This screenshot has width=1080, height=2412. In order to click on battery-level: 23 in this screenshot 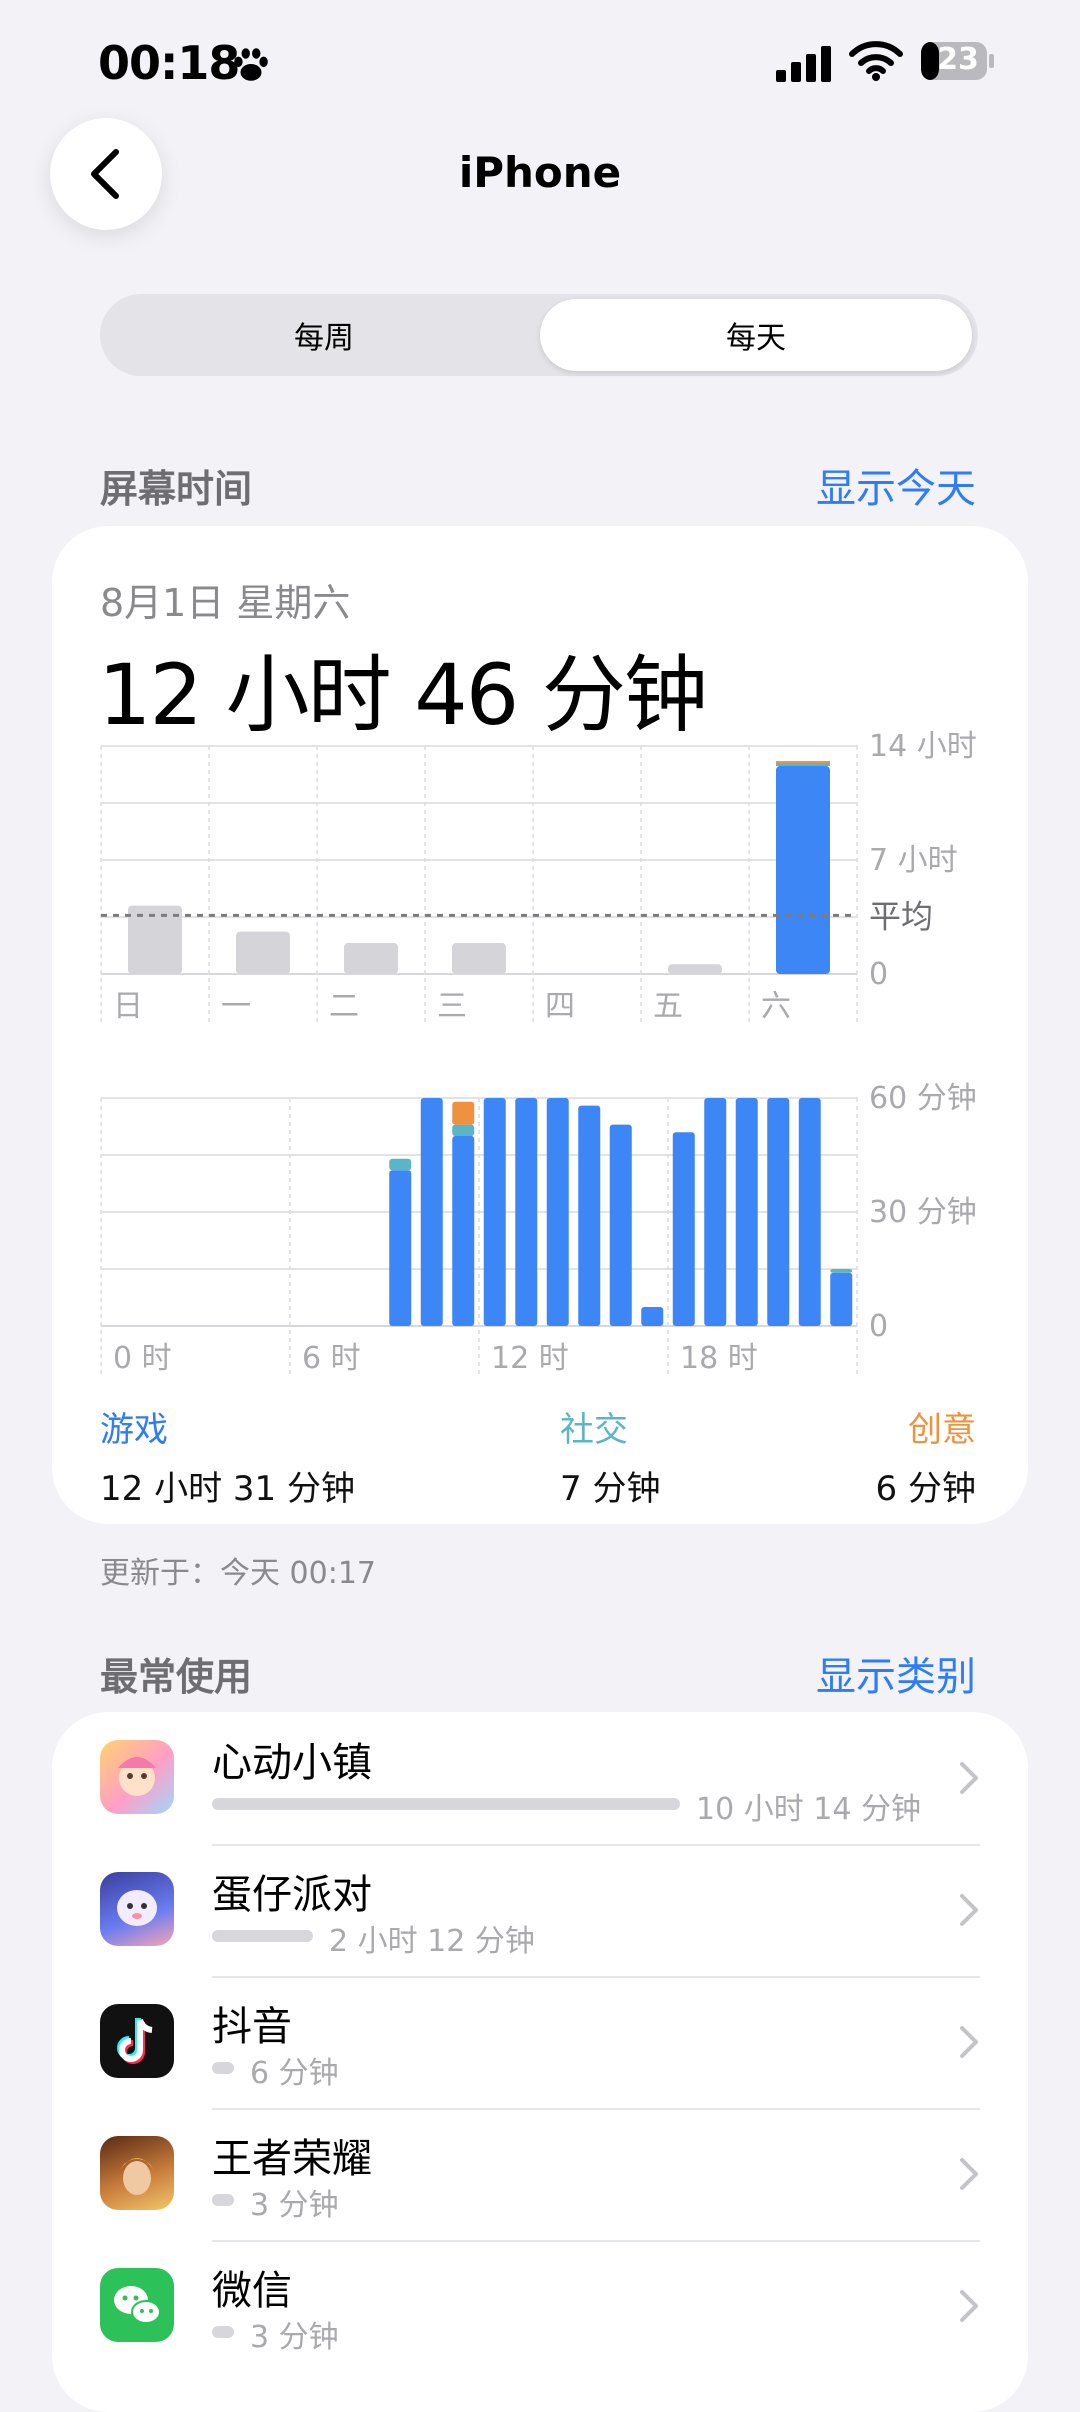, I will do `click(958, 59)`.